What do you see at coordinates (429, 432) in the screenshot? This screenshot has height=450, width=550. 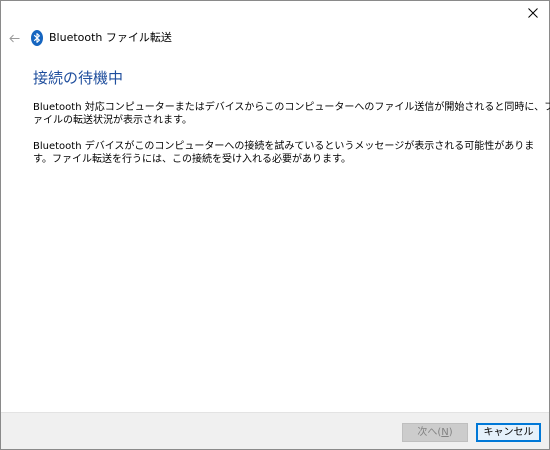 I see `next-button-prefix: 次へ(` at bounding box center [429, 432].